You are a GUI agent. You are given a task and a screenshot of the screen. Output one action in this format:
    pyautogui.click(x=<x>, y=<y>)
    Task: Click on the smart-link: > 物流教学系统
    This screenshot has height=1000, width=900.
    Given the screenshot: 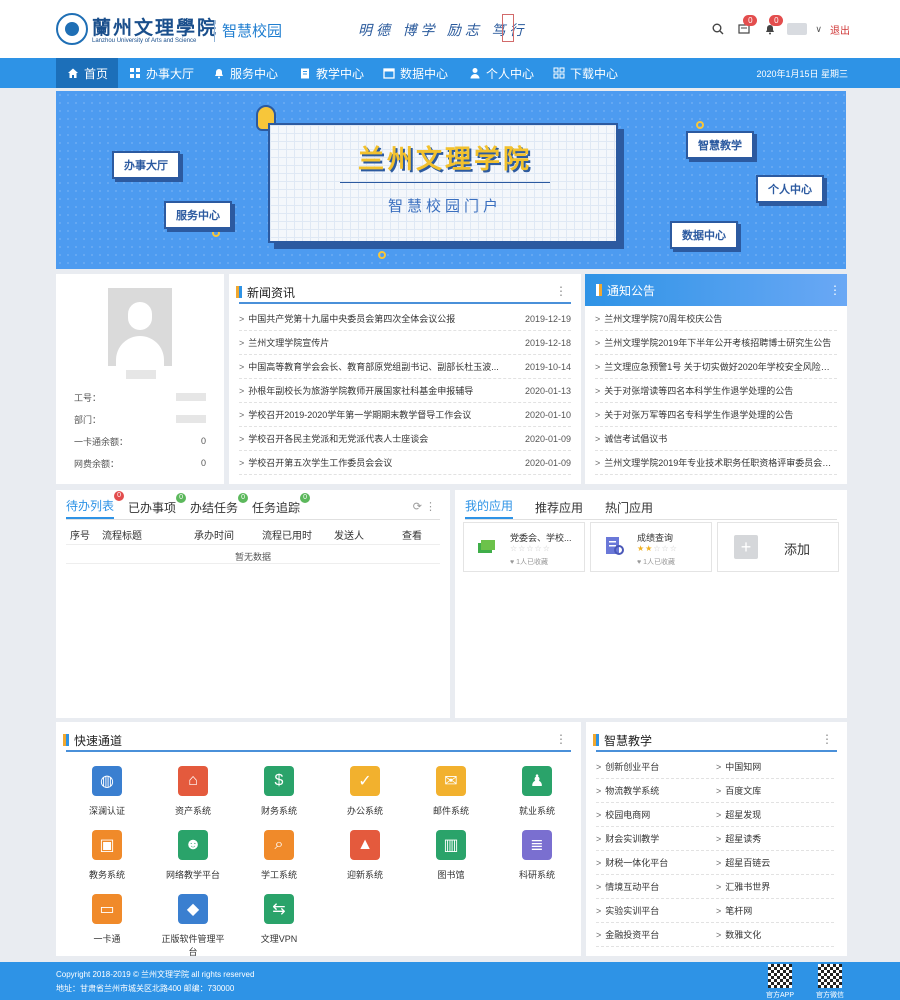 What is the action you would take?
    pyautogui.click(x=655, y=791)
    